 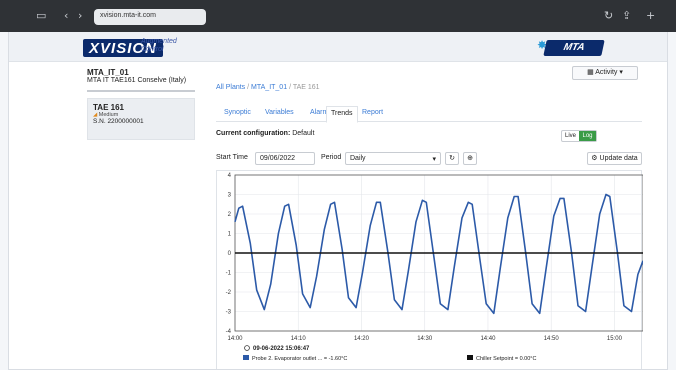 What do you see at coordinates (362, 339) in the screenshot?
I see `x-tick-label: 14:20` at bounding box center [362, 339].